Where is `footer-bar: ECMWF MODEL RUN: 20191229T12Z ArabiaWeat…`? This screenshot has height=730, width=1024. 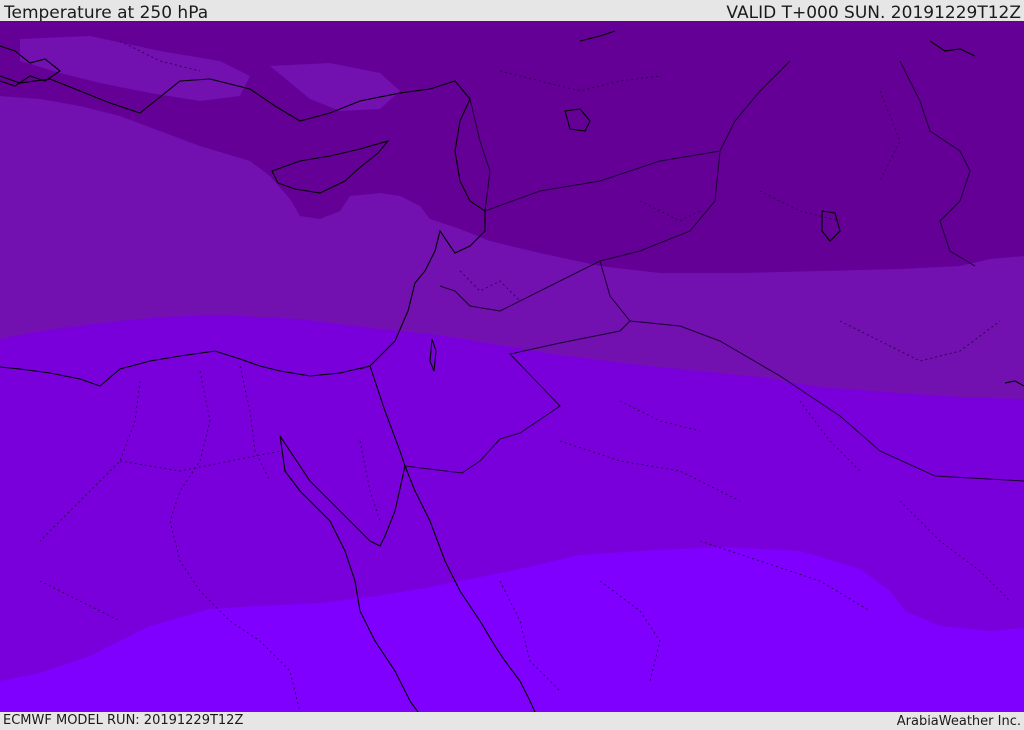 footer-bar: ECMWF MODEL RUN: 20191229T12Z ArabiaWeat… is located at coordinates (512, 720).